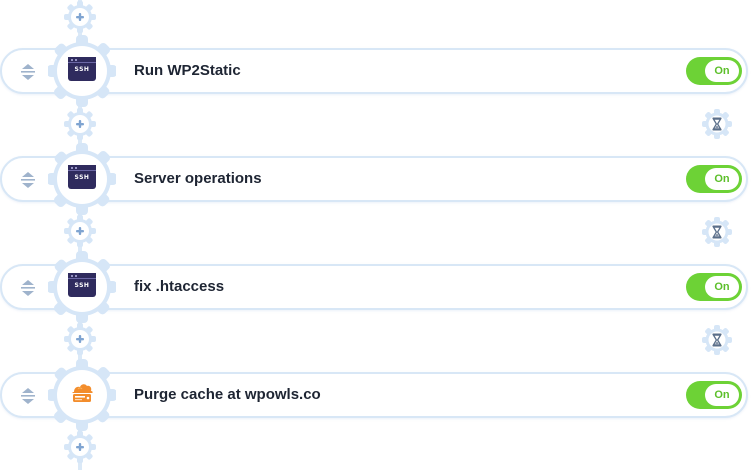 The width and height of the screenshot is (752, 470). Describe the element at coordinates (198, 179) in the screenshot. I see `step-title: Server operations` at that location.